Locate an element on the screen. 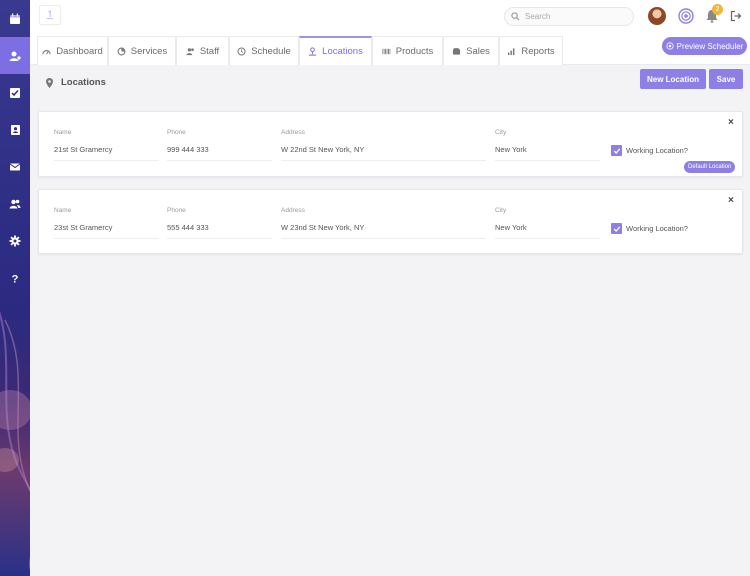 The height and width of the screenshot is (576, 750). tab-products: Products is located at coordinates (407, 50).